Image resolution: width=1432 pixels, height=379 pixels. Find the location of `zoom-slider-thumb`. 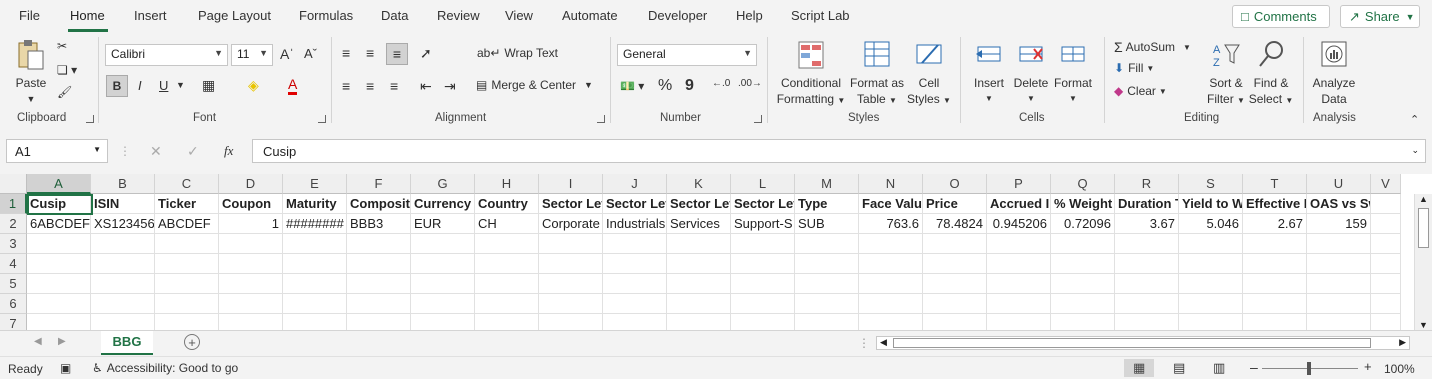

zoom-slider-thumb is located at coordinates (1309, 368).